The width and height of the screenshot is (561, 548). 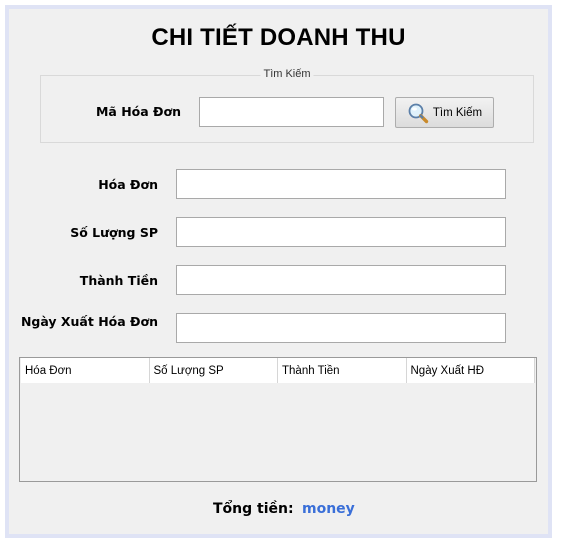 What do you see at coordinates (291, 112) in the screenshot?
I see `invoice-code-input` at bounding box center [291, 112].